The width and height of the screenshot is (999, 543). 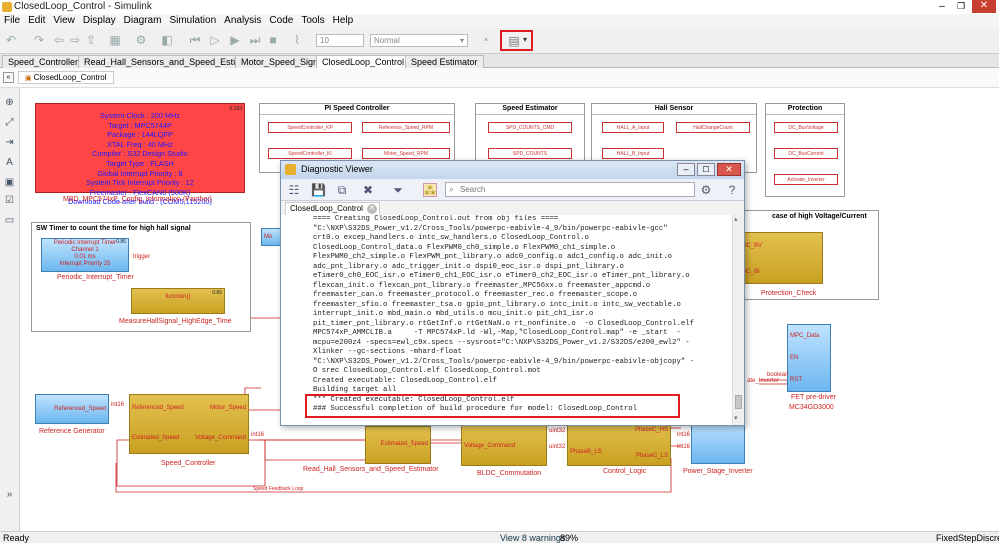 What do you see at coordinates (729, 169) in the screenshot?
I see `diag-close-icon: ✕` at bounding box center [729, 169].